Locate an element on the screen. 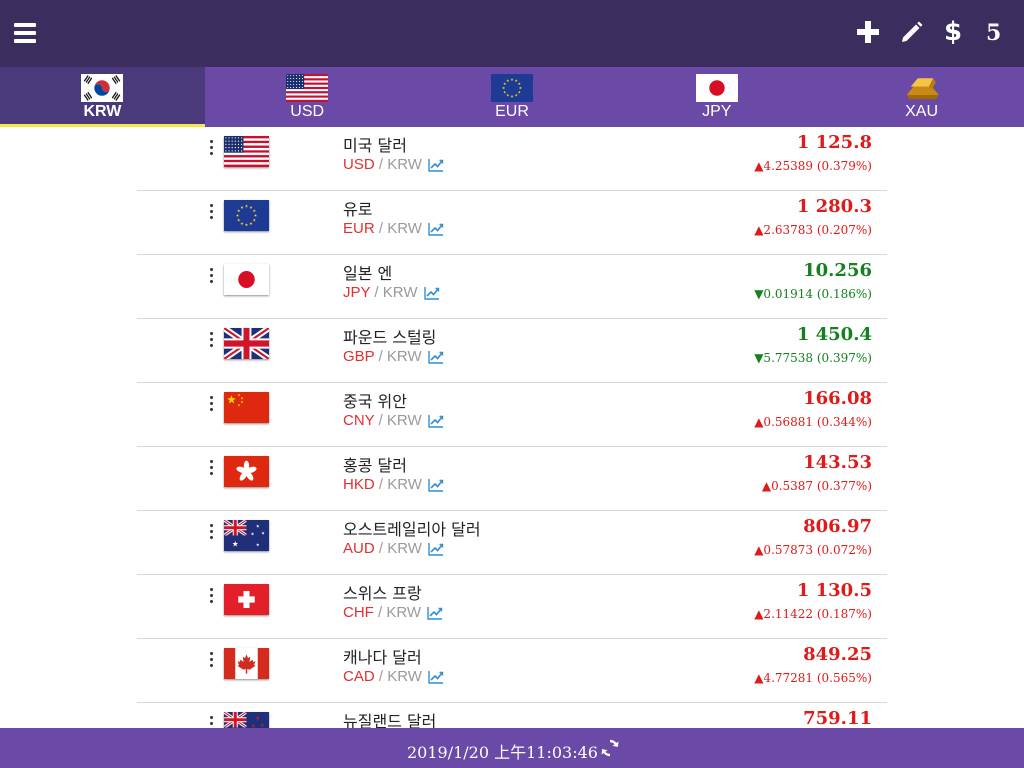 The image size is (1024, 768). flag-ch-icon is located at coordinates (246, 599).